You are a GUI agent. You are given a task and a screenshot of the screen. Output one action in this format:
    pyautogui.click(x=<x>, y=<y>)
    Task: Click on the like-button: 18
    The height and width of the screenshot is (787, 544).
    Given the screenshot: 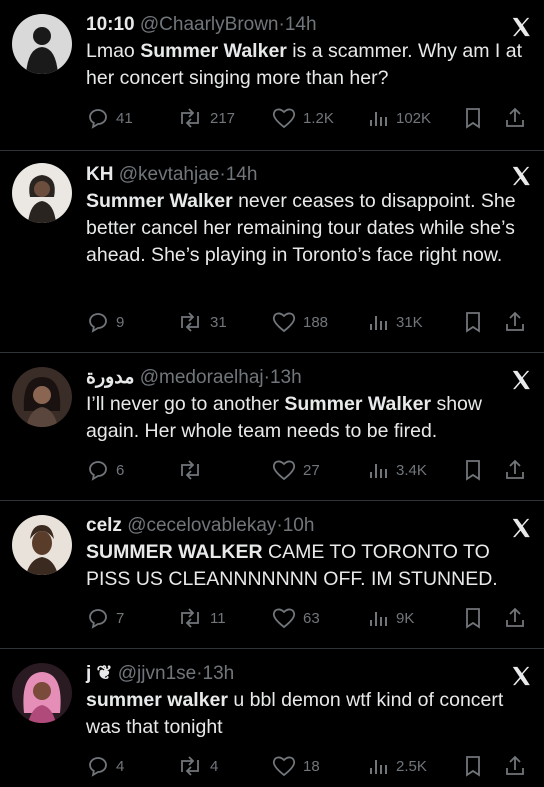 What is the action you would take?
    pyautogui.click(x=295, y=766)
    